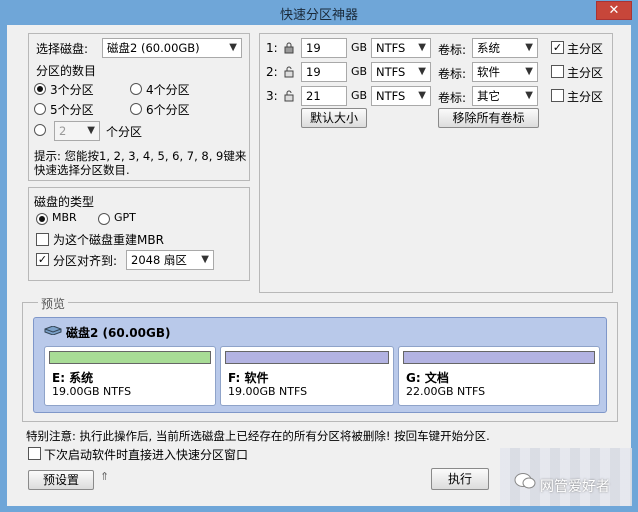 The height and width of the screenshot is (512, 638). What do you see at coordinates (324, 72) in the screenshot?
I see `partition-2-size-input: 19` at bounding box center [324, 72].